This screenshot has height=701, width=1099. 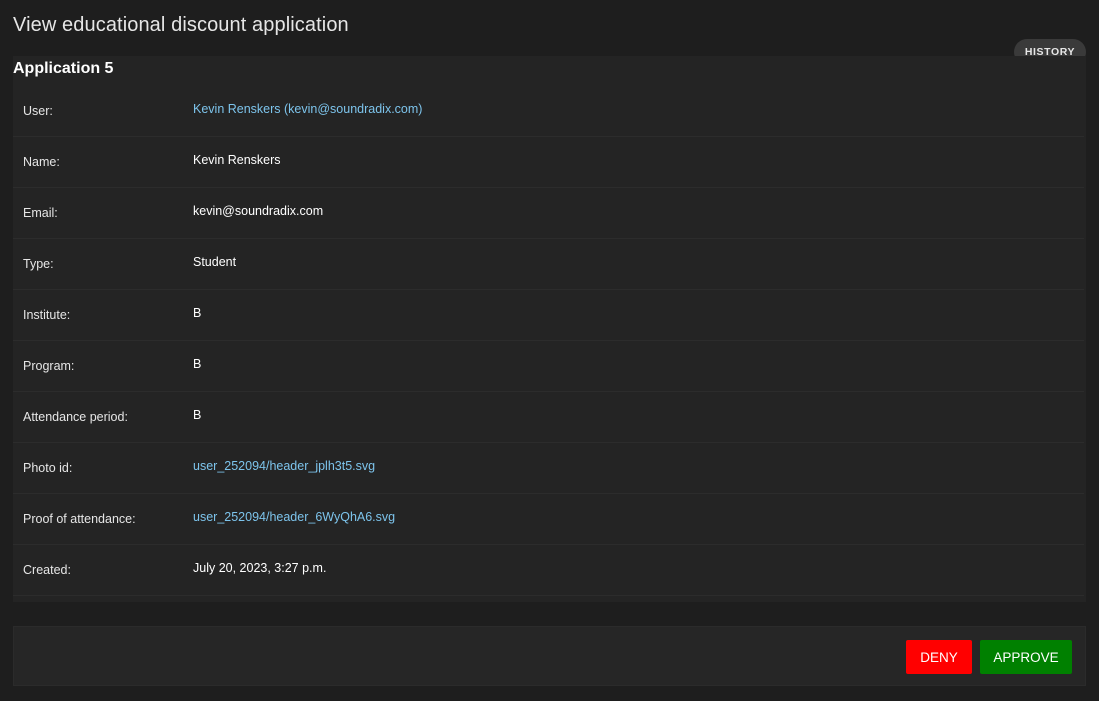 I want to click on user-link: Kevin Renskers (kevin@soundradix.com), so click(x=307, y=109).